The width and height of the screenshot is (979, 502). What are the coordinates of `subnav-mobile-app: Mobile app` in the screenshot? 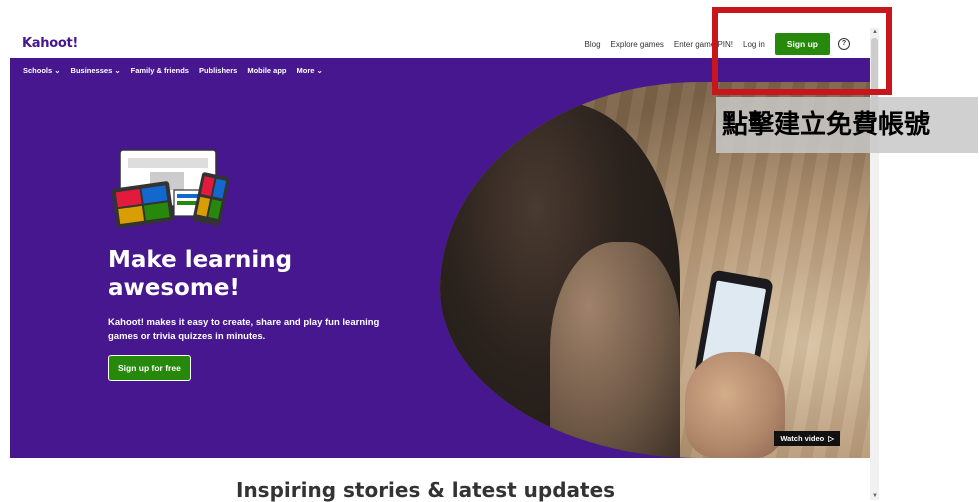 It's located at (266, 70).